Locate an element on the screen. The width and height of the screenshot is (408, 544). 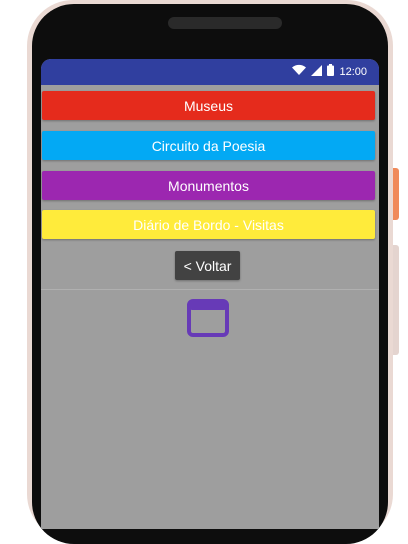
status-bar: 12:00 is located at coordinates (210, 72).